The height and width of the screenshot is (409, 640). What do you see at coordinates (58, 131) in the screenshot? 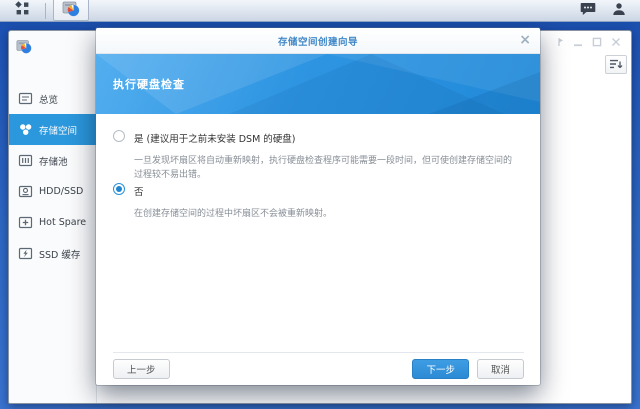
I see `sidebar-item-label: 存储空间` at bounding box center [58, 131].